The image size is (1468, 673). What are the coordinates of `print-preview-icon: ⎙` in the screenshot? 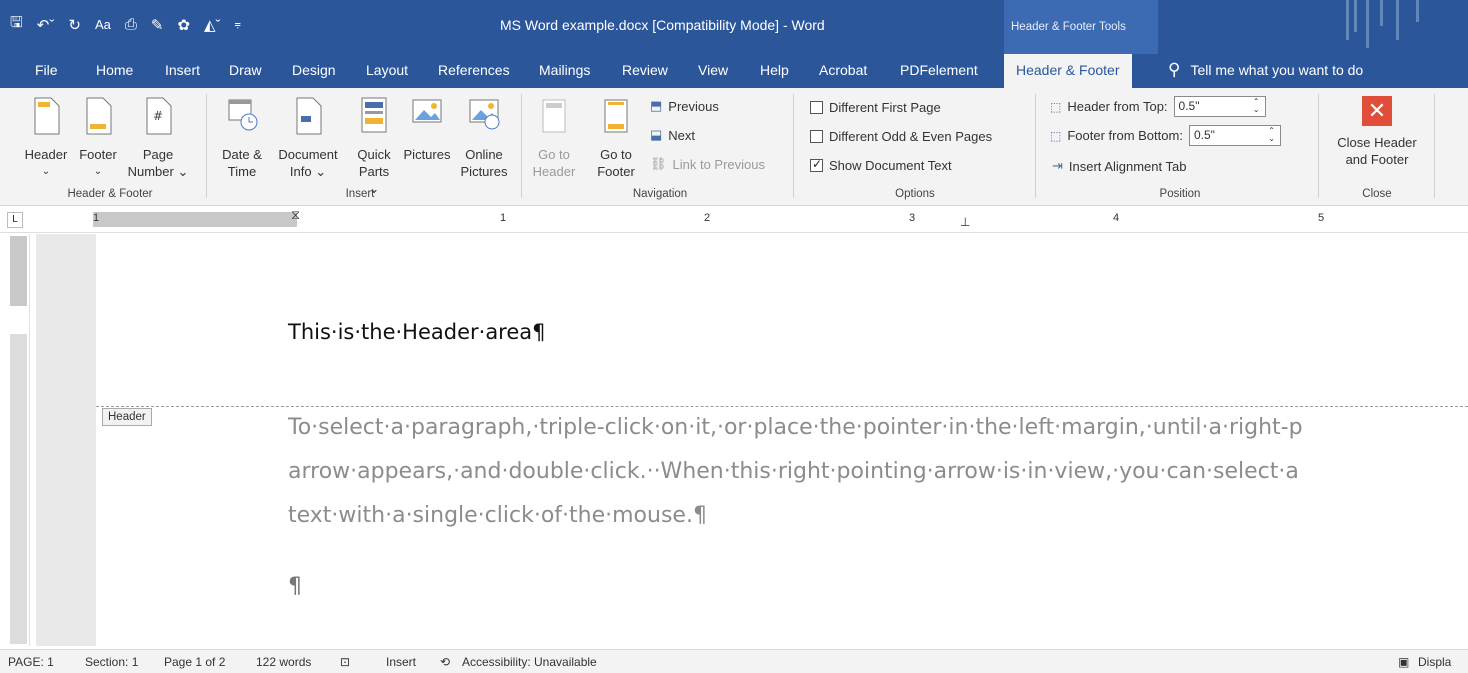 It's located at (131, 24).